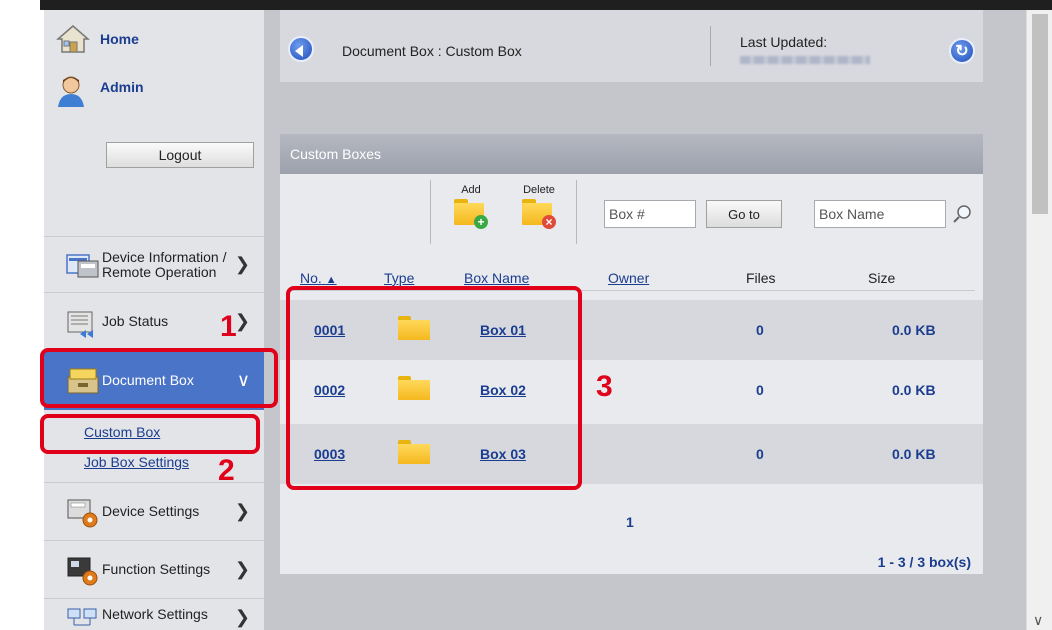 The width and height of the screenshot is (1052, 630). I want to click on box-count-summary: 1 - 3 / 3 box(s), so click(924, 562).